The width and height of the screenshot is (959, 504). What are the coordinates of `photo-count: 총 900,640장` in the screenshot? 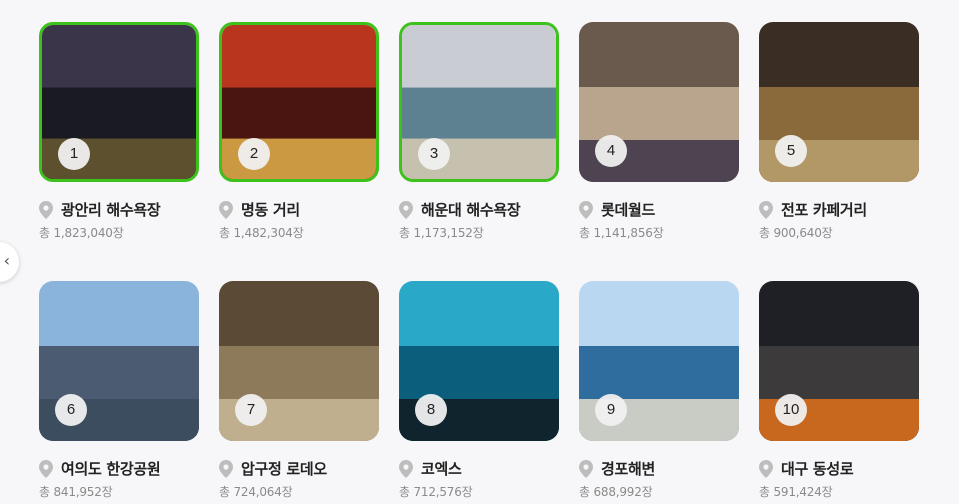 It's located at (796, 233).